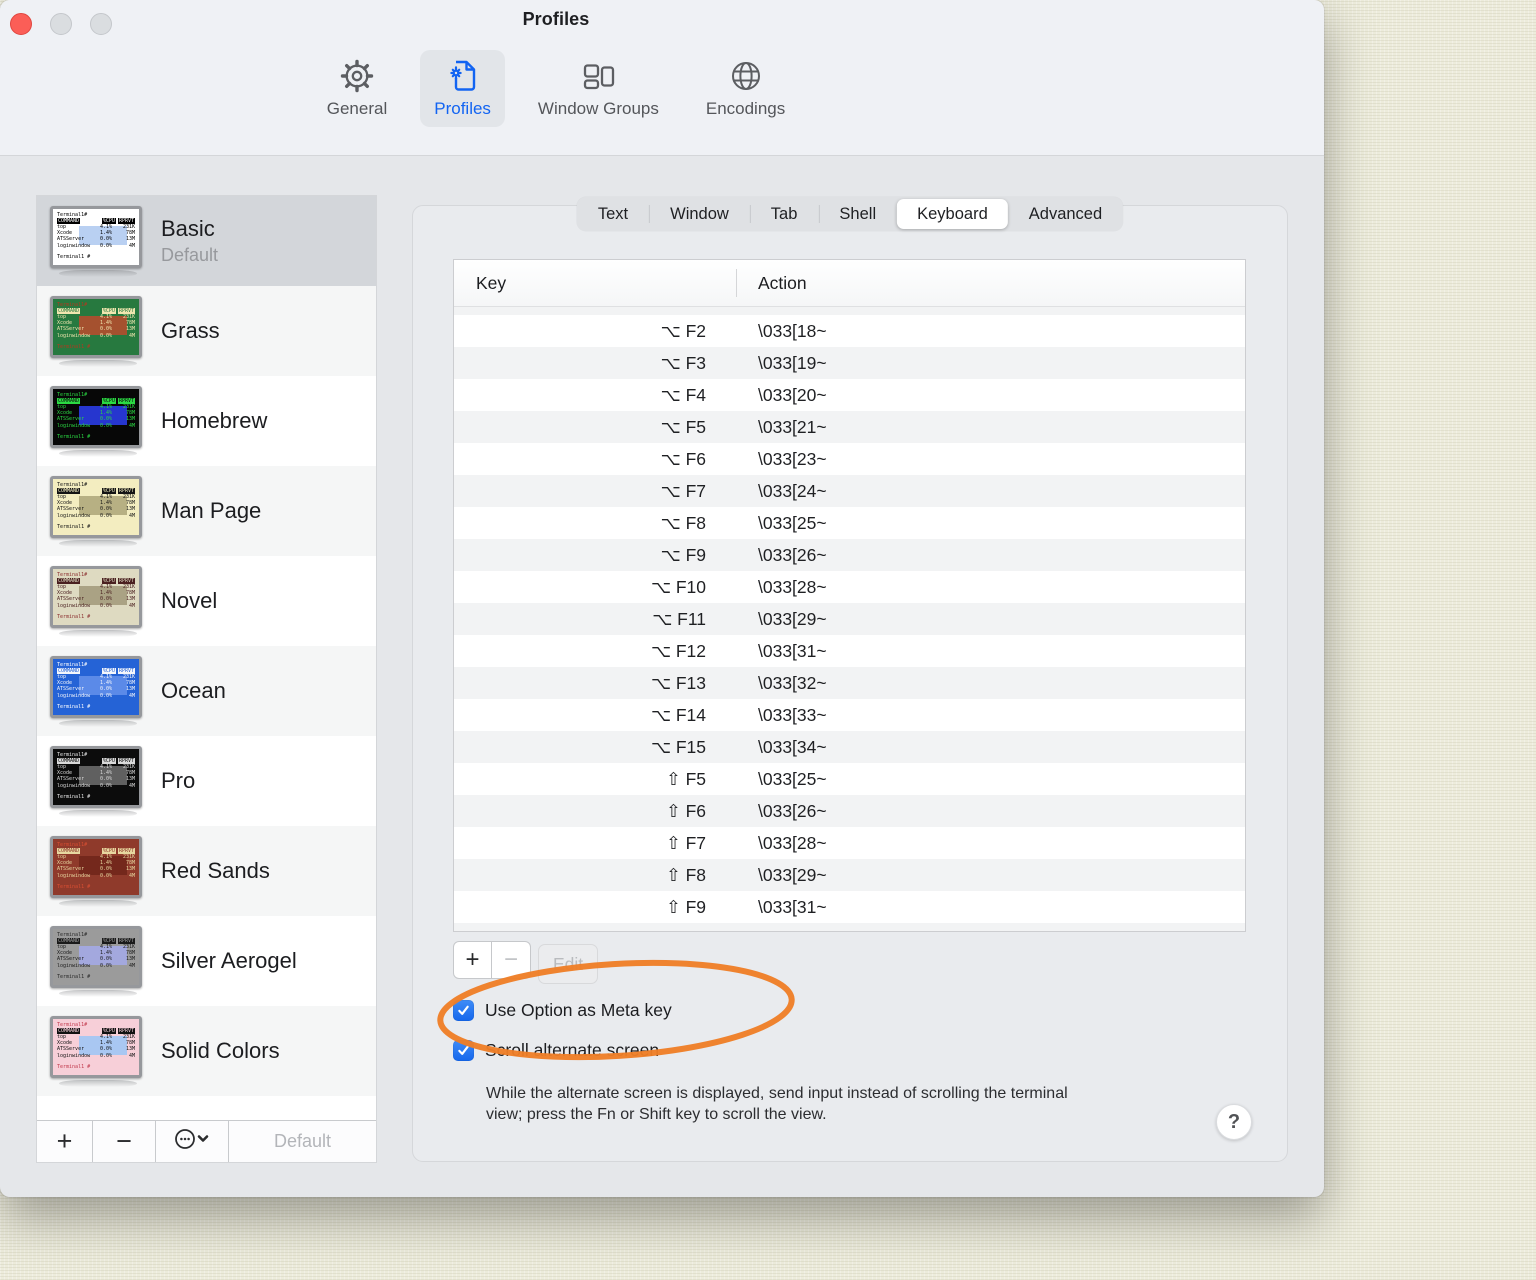 Image resolution: width=1536 pixels, height=1280 pixels. Describe the element at coordinates (124, 1141) in the screenshot. I see `remove-profile-button: −` at that location.